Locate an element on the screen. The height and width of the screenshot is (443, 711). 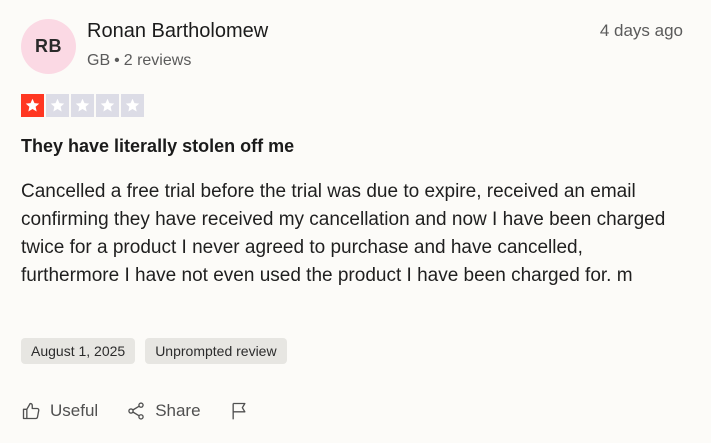
date-of-experience-tag: August 1, 2025 is located at coordinates (78, 351).